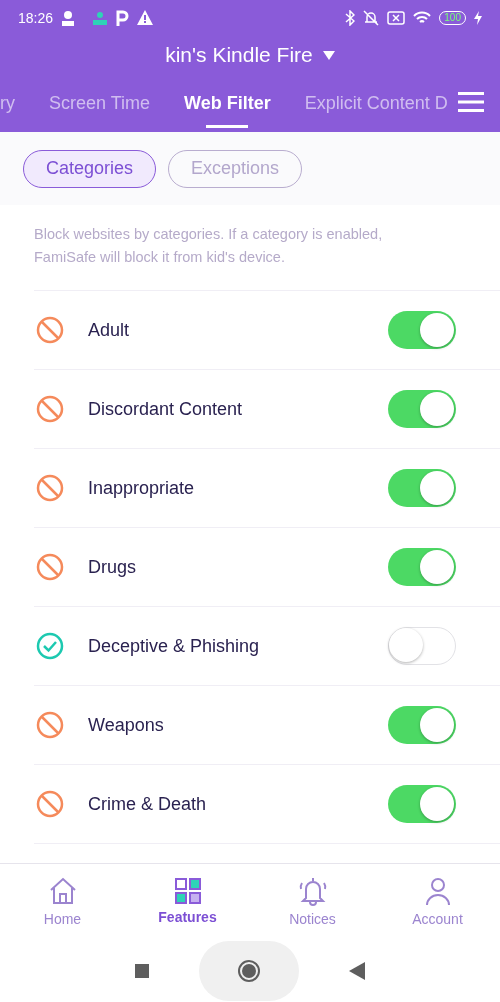  What do you see at coordinates (148, 804) in the screenshot?
I see `category-name: Crime & Death` at bounding box center [148, 804].